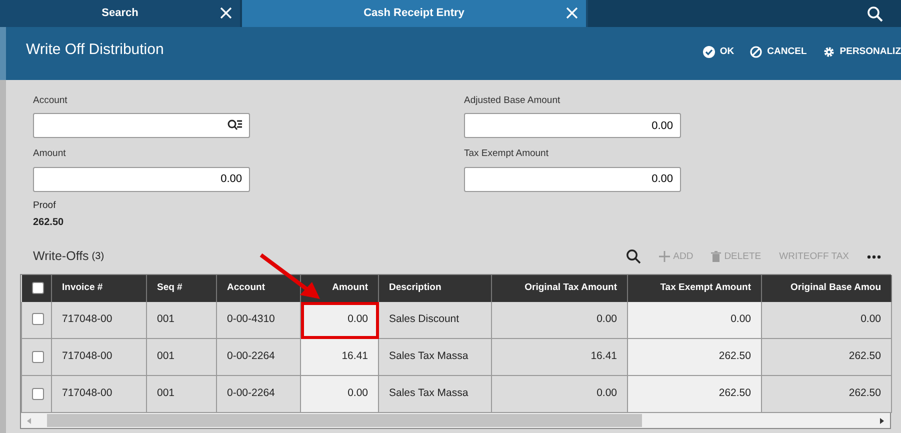 This screenshot has height=433, width=901. What do you see at coordinates (415, 13) in the screenshot?
I see `tab: Cash Receipt Entry` at bounding box center [415, 13].